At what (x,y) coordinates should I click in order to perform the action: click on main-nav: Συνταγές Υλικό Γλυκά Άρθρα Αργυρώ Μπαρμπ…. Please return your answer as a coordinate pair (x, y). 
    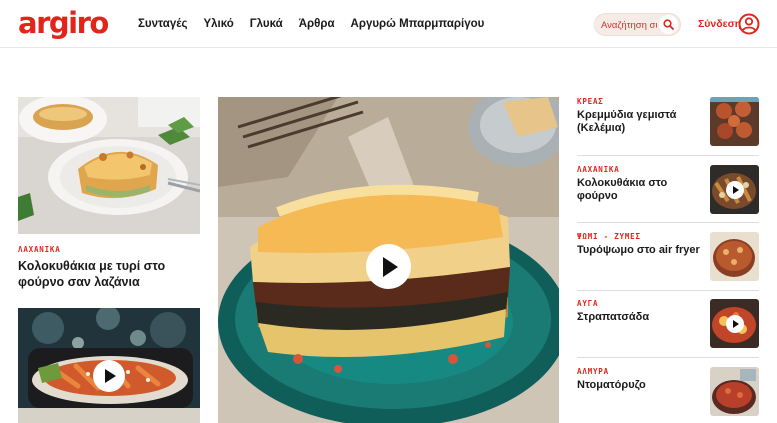
    Looking at the image, I should click on (319, 24).